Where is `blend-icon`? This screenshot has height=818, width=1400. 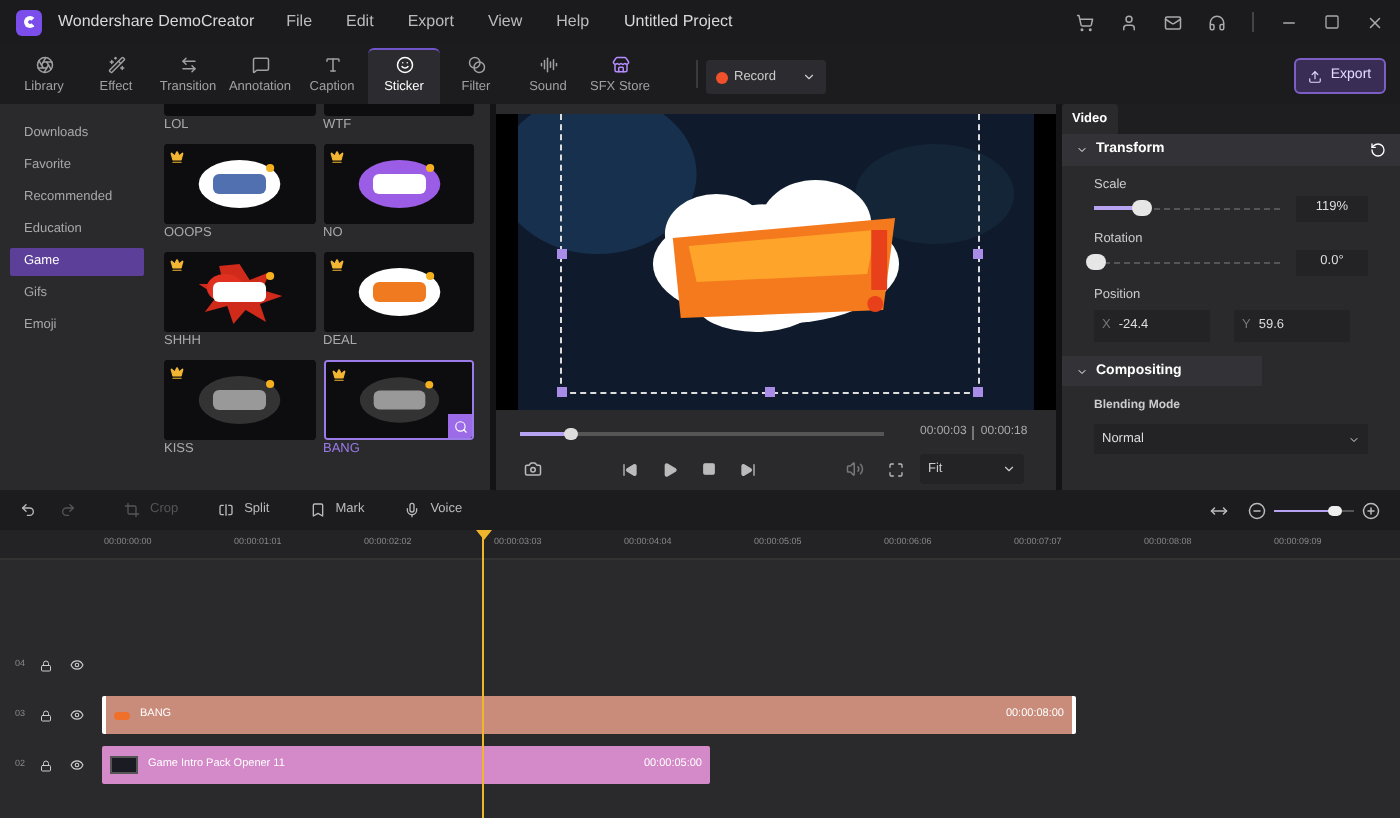 blend-icon is located at coordinates (476, 64).